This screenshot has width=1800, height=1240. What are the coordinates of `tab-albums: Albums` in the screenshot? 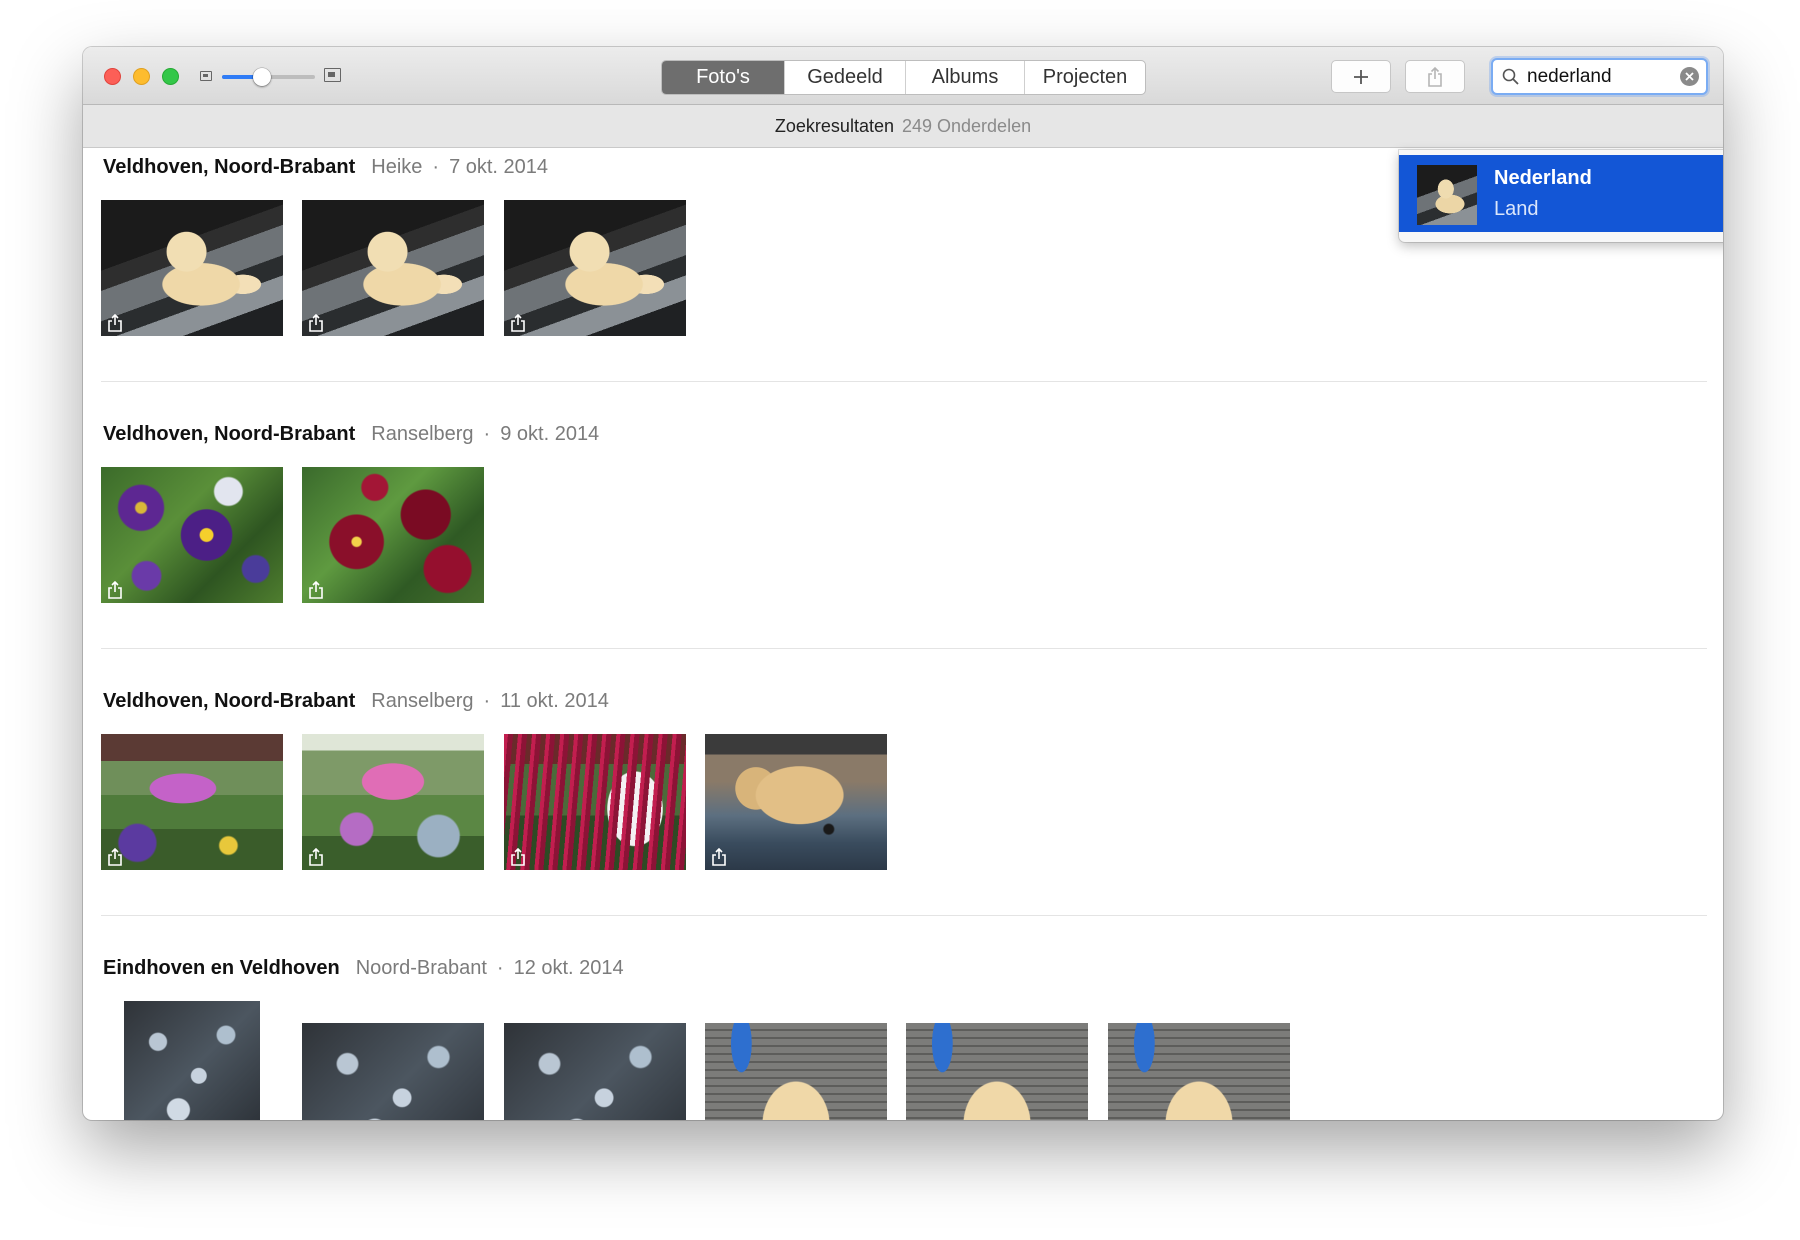 It's located at (965, 77).